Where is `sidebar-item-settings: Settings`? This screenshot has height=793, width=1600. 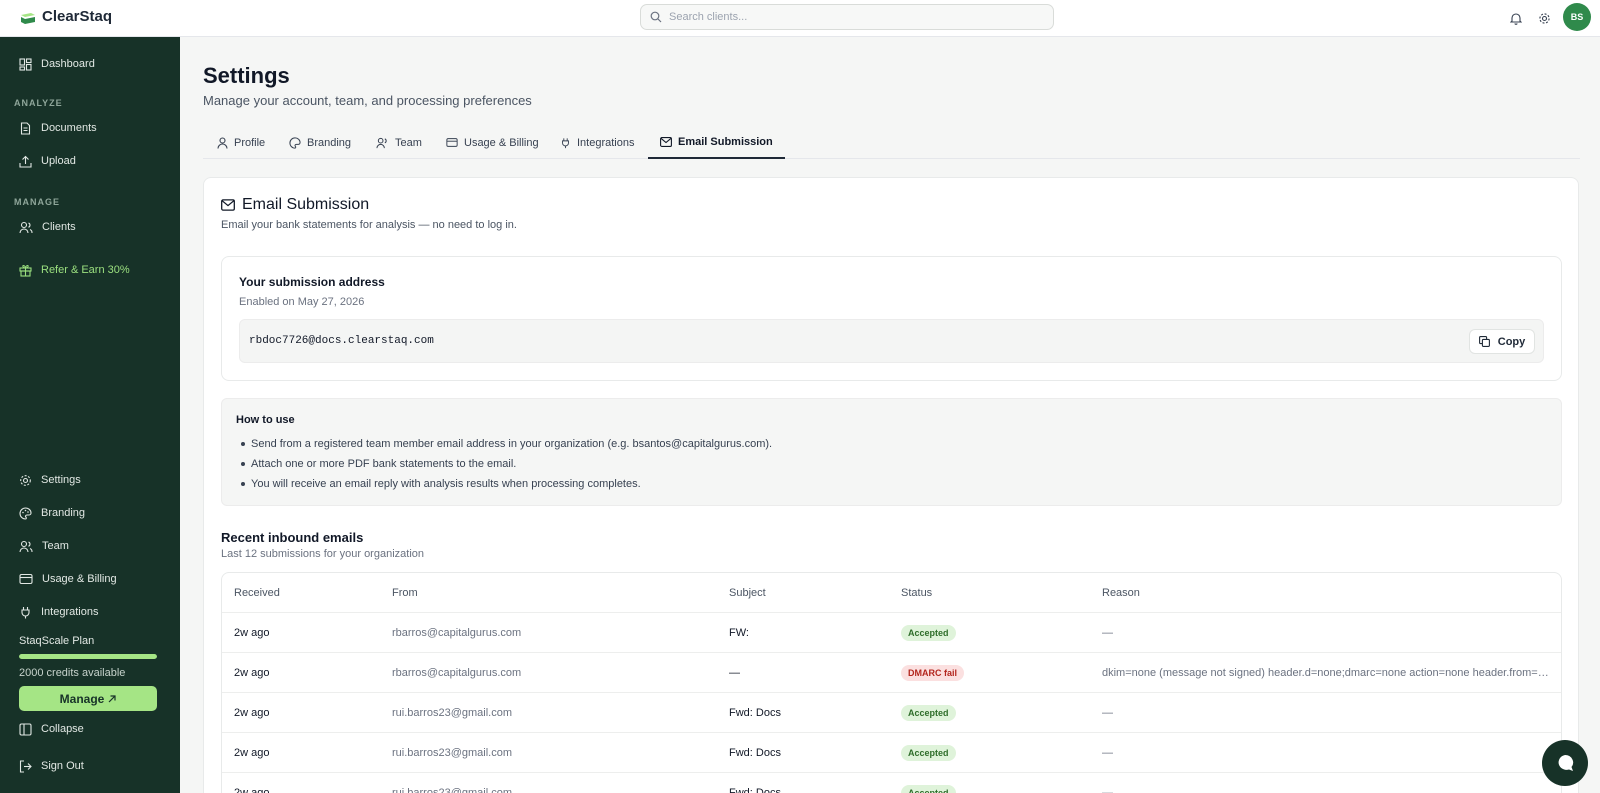
sidebar-item-settings: Settings is located at coordinates (50, 480).